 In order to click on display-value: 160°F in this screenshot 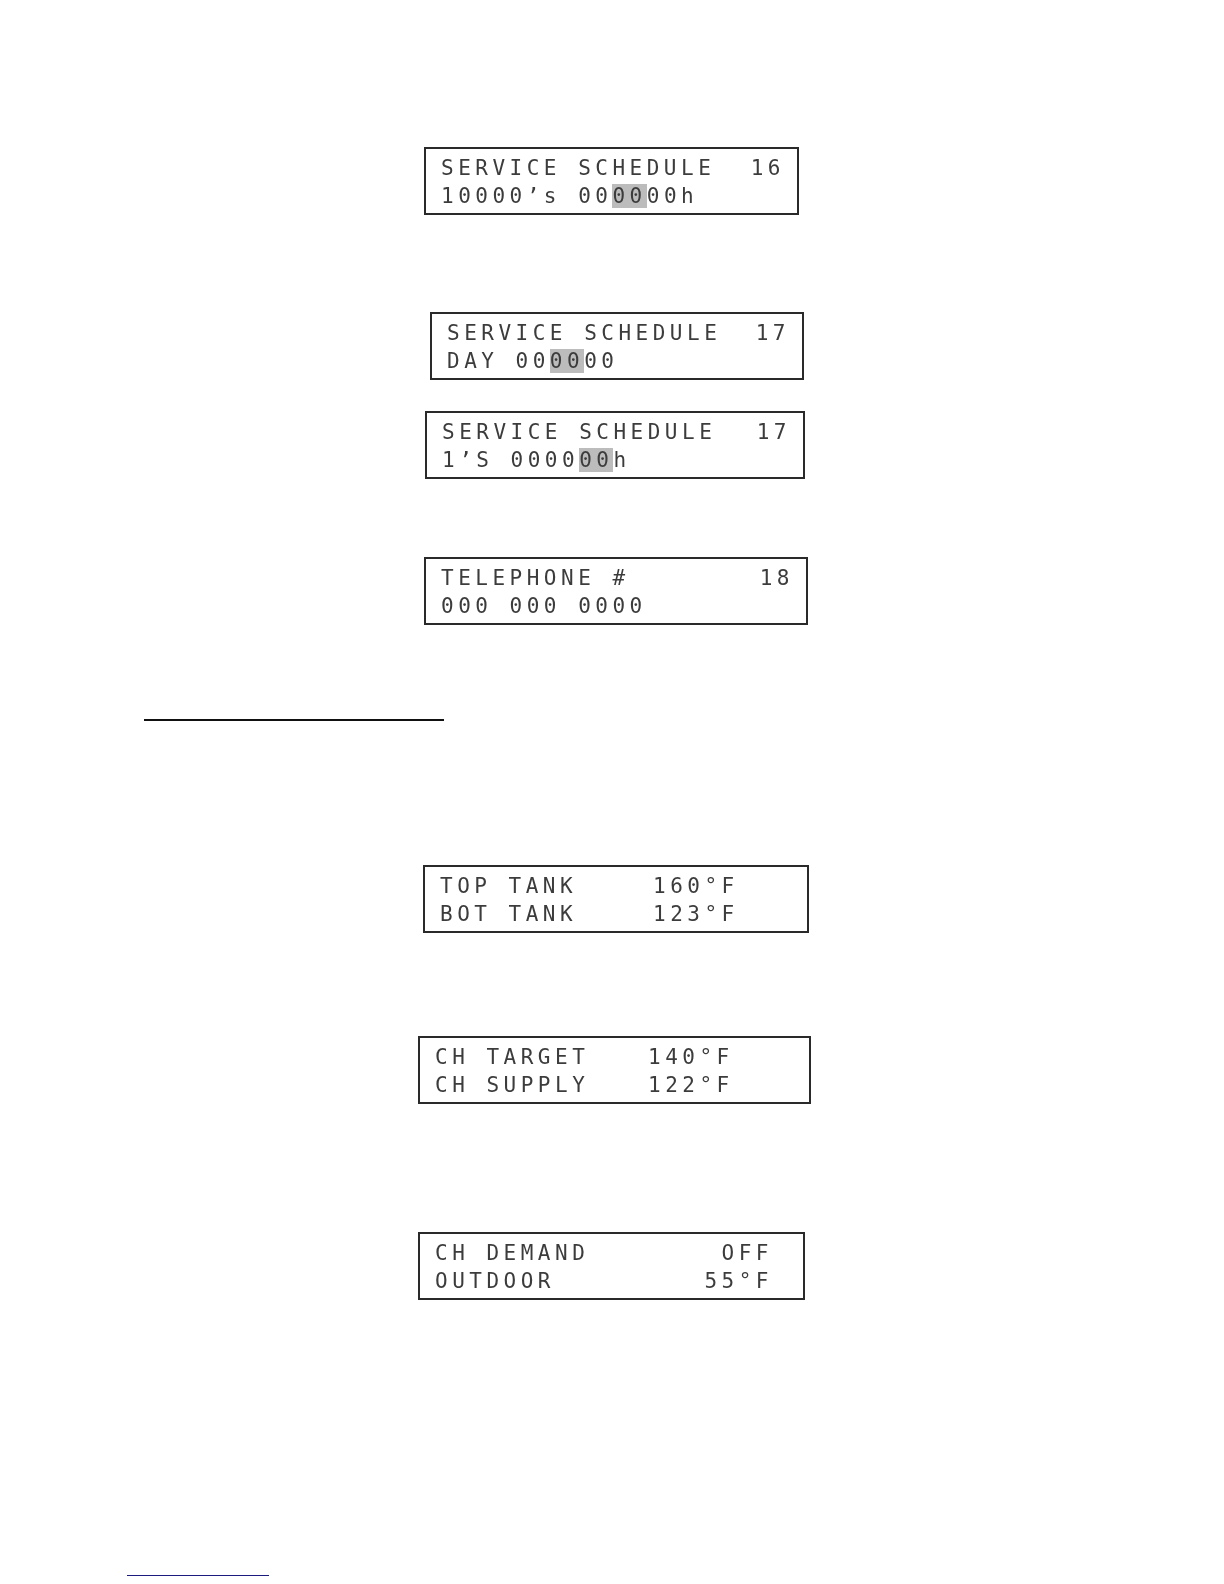, I will do `click(696, 886)`.